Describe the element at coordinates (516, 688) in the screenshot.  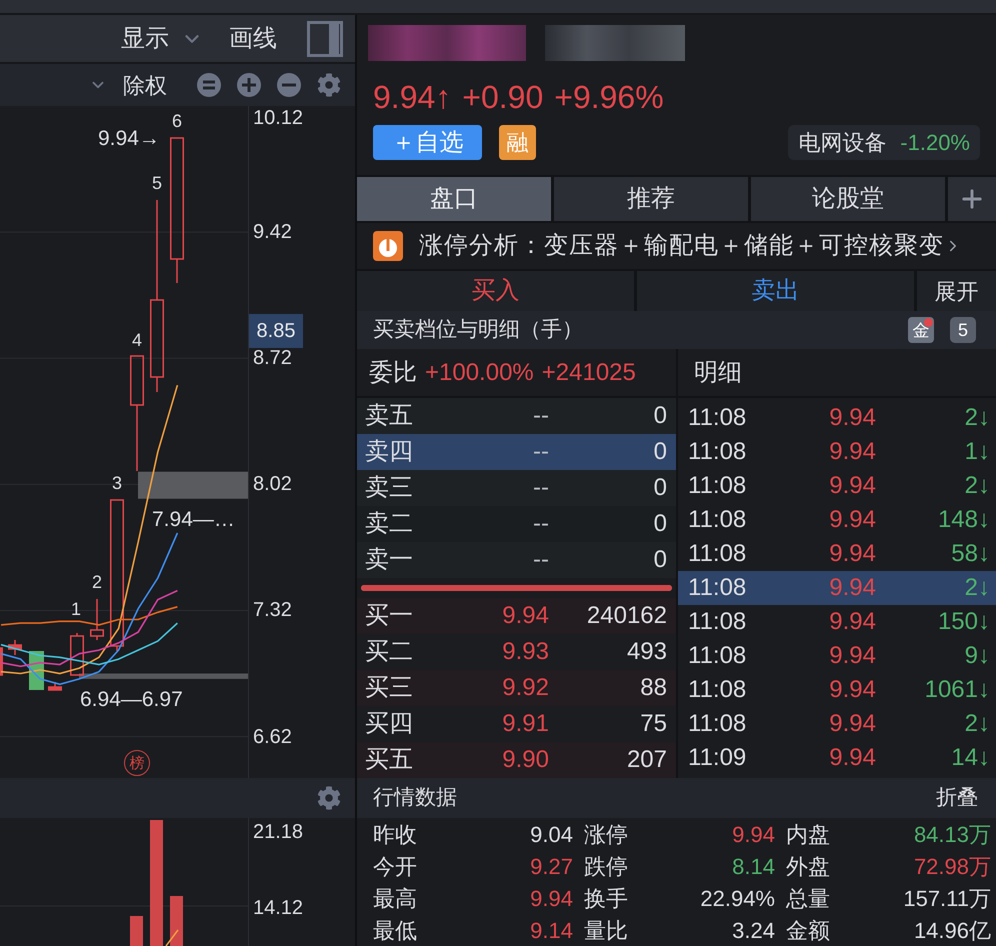
I see `order-row: 买三 9.92 88` at that location.